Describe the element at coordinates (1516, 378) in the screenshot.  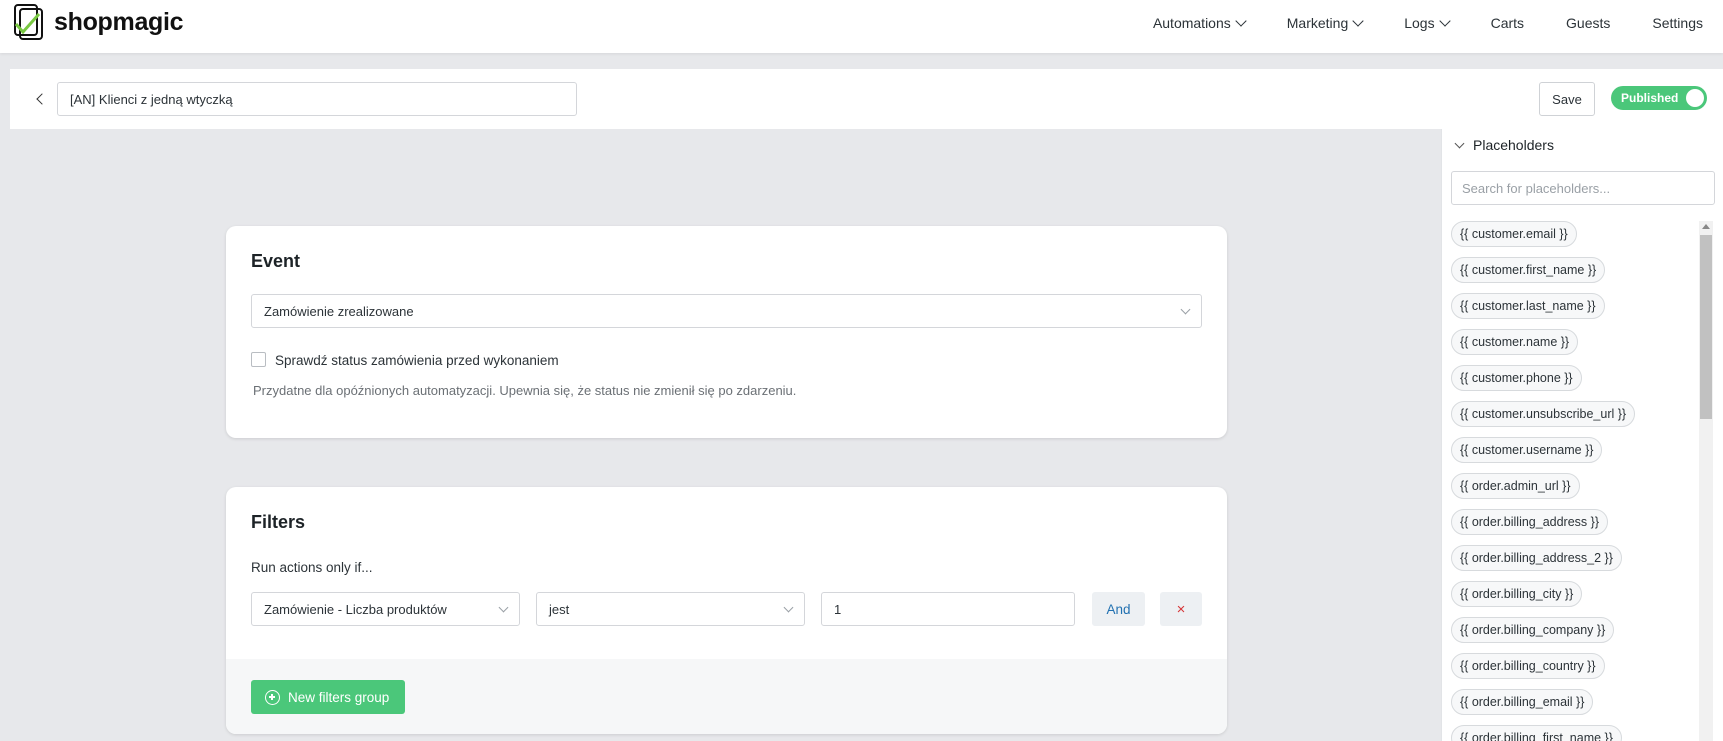
I see `placeholder-tag: {{ customer.phone }}` at that location.